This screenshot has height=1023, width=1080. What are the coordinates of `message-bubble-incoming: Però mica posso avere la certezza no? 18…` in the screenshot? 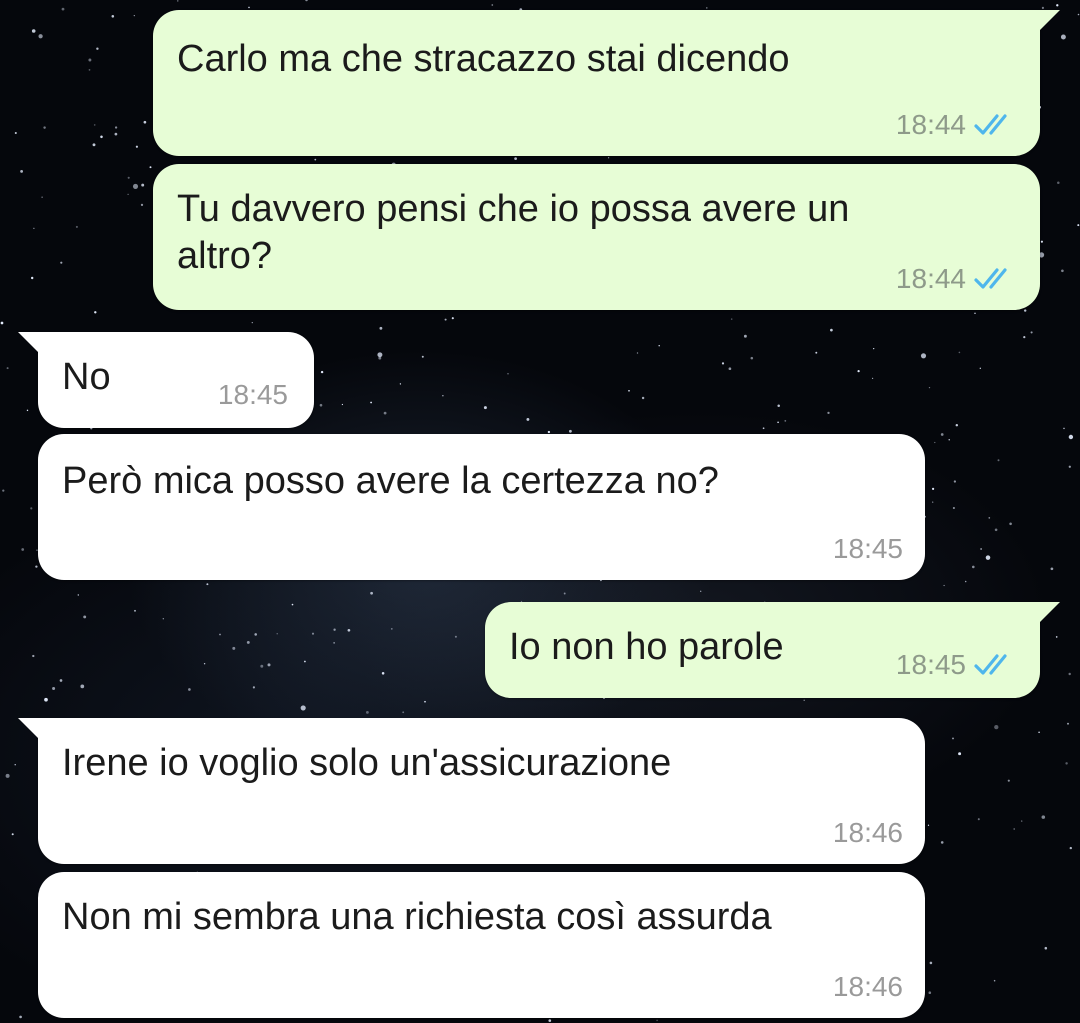 It's located at (481, 507).